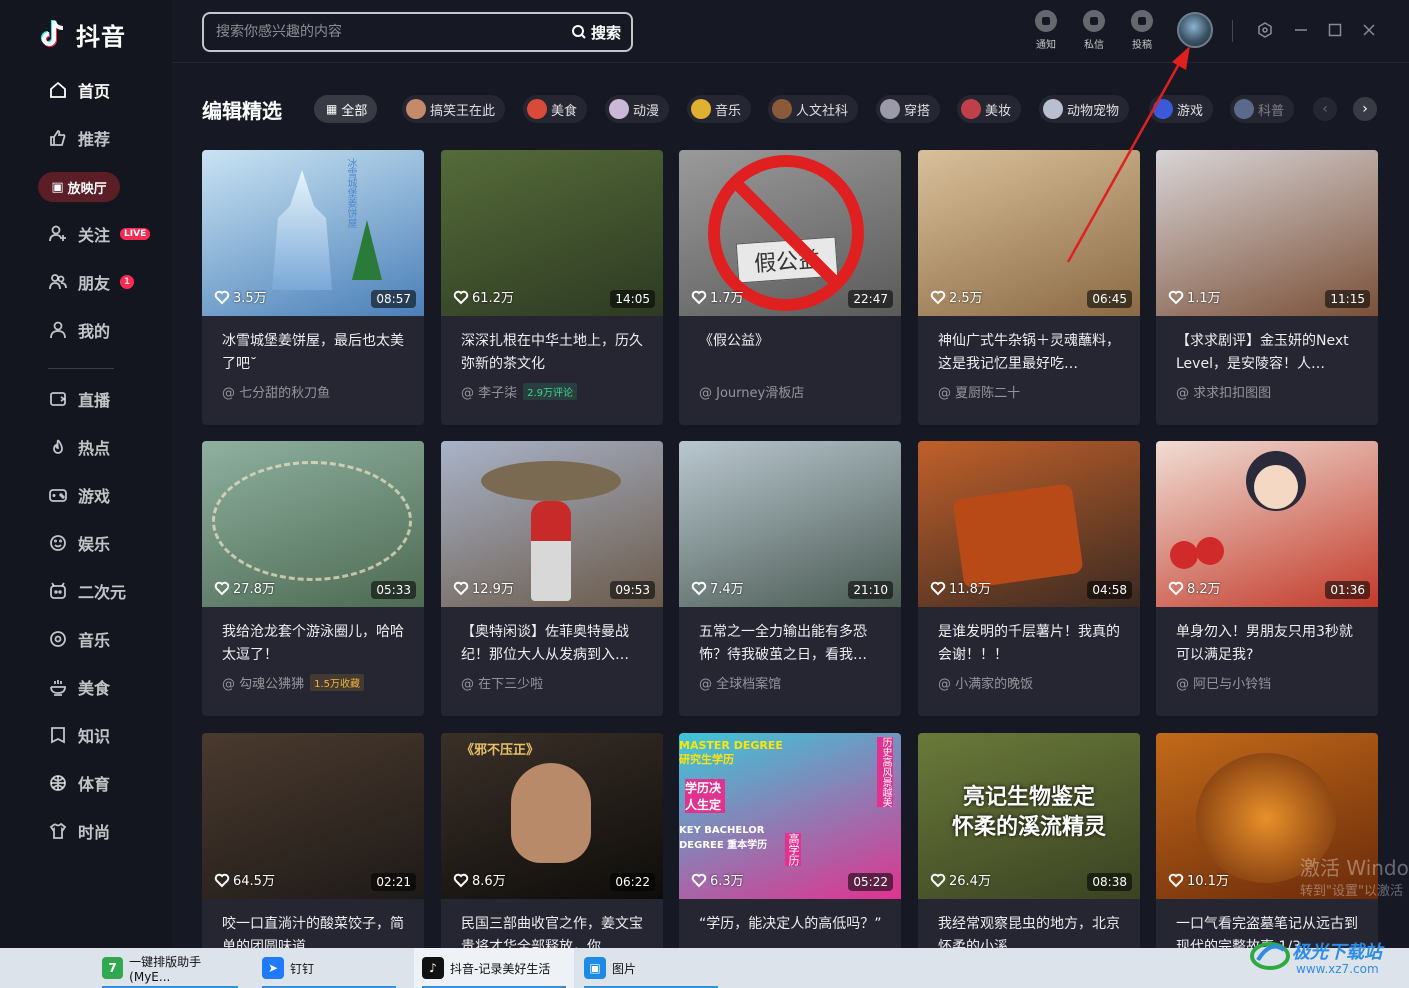  What do you see at coordinates (1265, 30) in the screenshot?
I see `settings-hex-icon` at bounding box center [1265, 30].